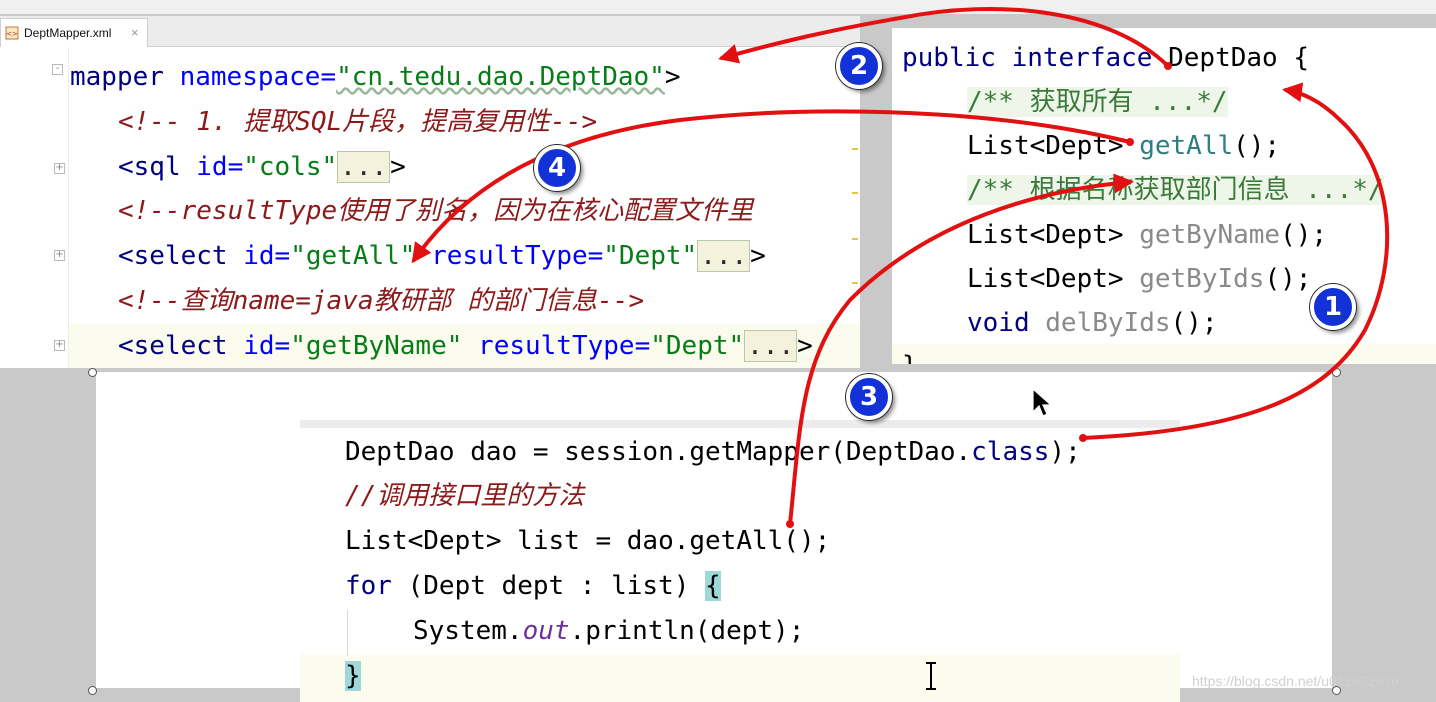  I want to click on interface-closing-brace: }, so click(910, 354).